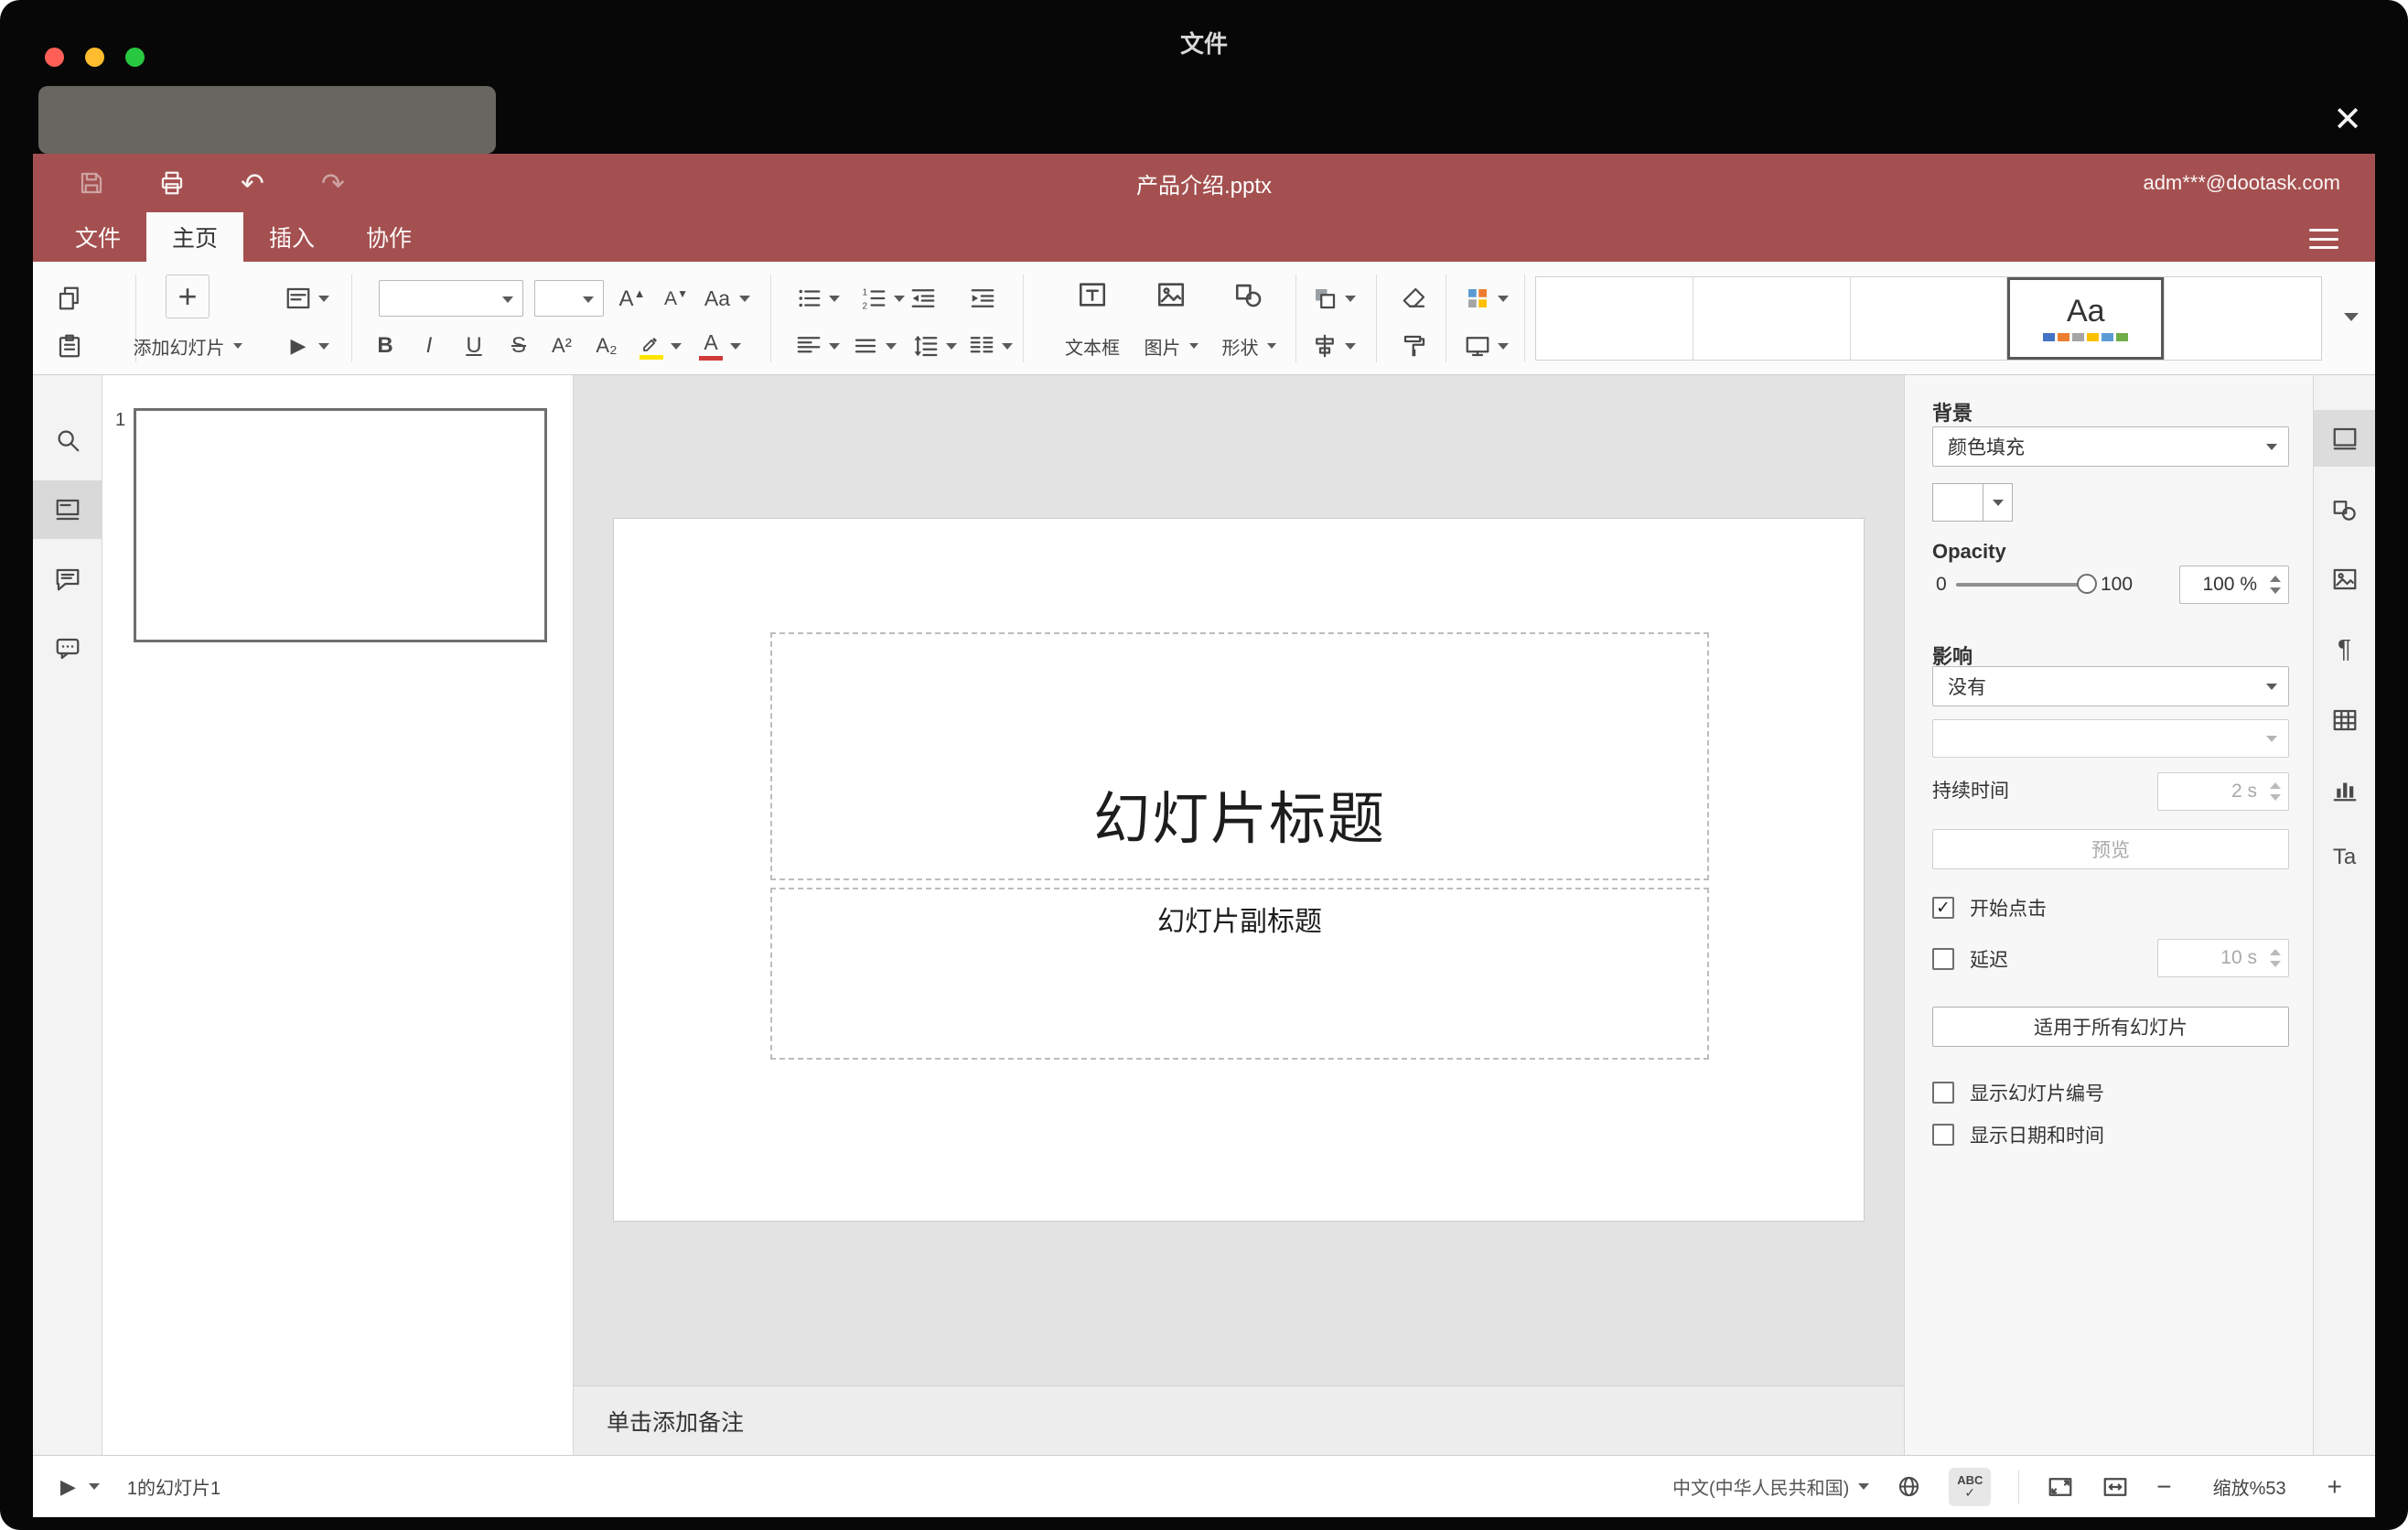 This screenshot has width=2408, height=1530. What do you see at coordinates (1350, 299) in the screenshot?
I see `arrange-chevron-icon` at bounding box center [1350, 299].